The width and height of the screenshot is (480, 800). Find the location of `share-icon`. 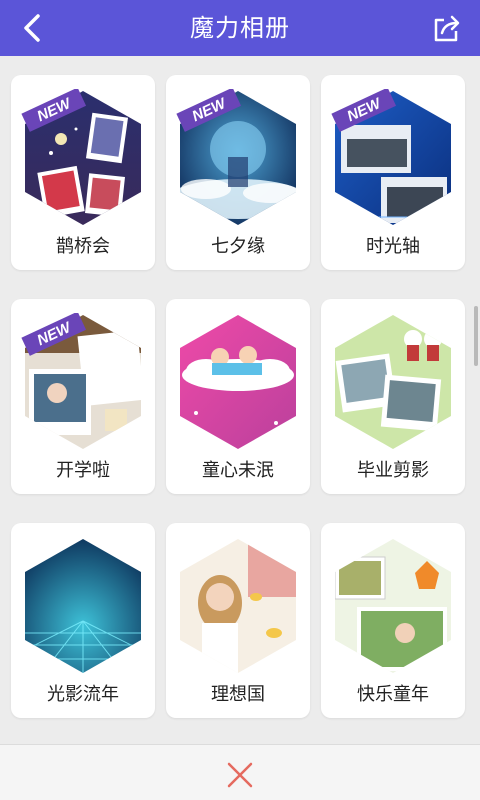

share-icon is located at coordinates (447, 28).